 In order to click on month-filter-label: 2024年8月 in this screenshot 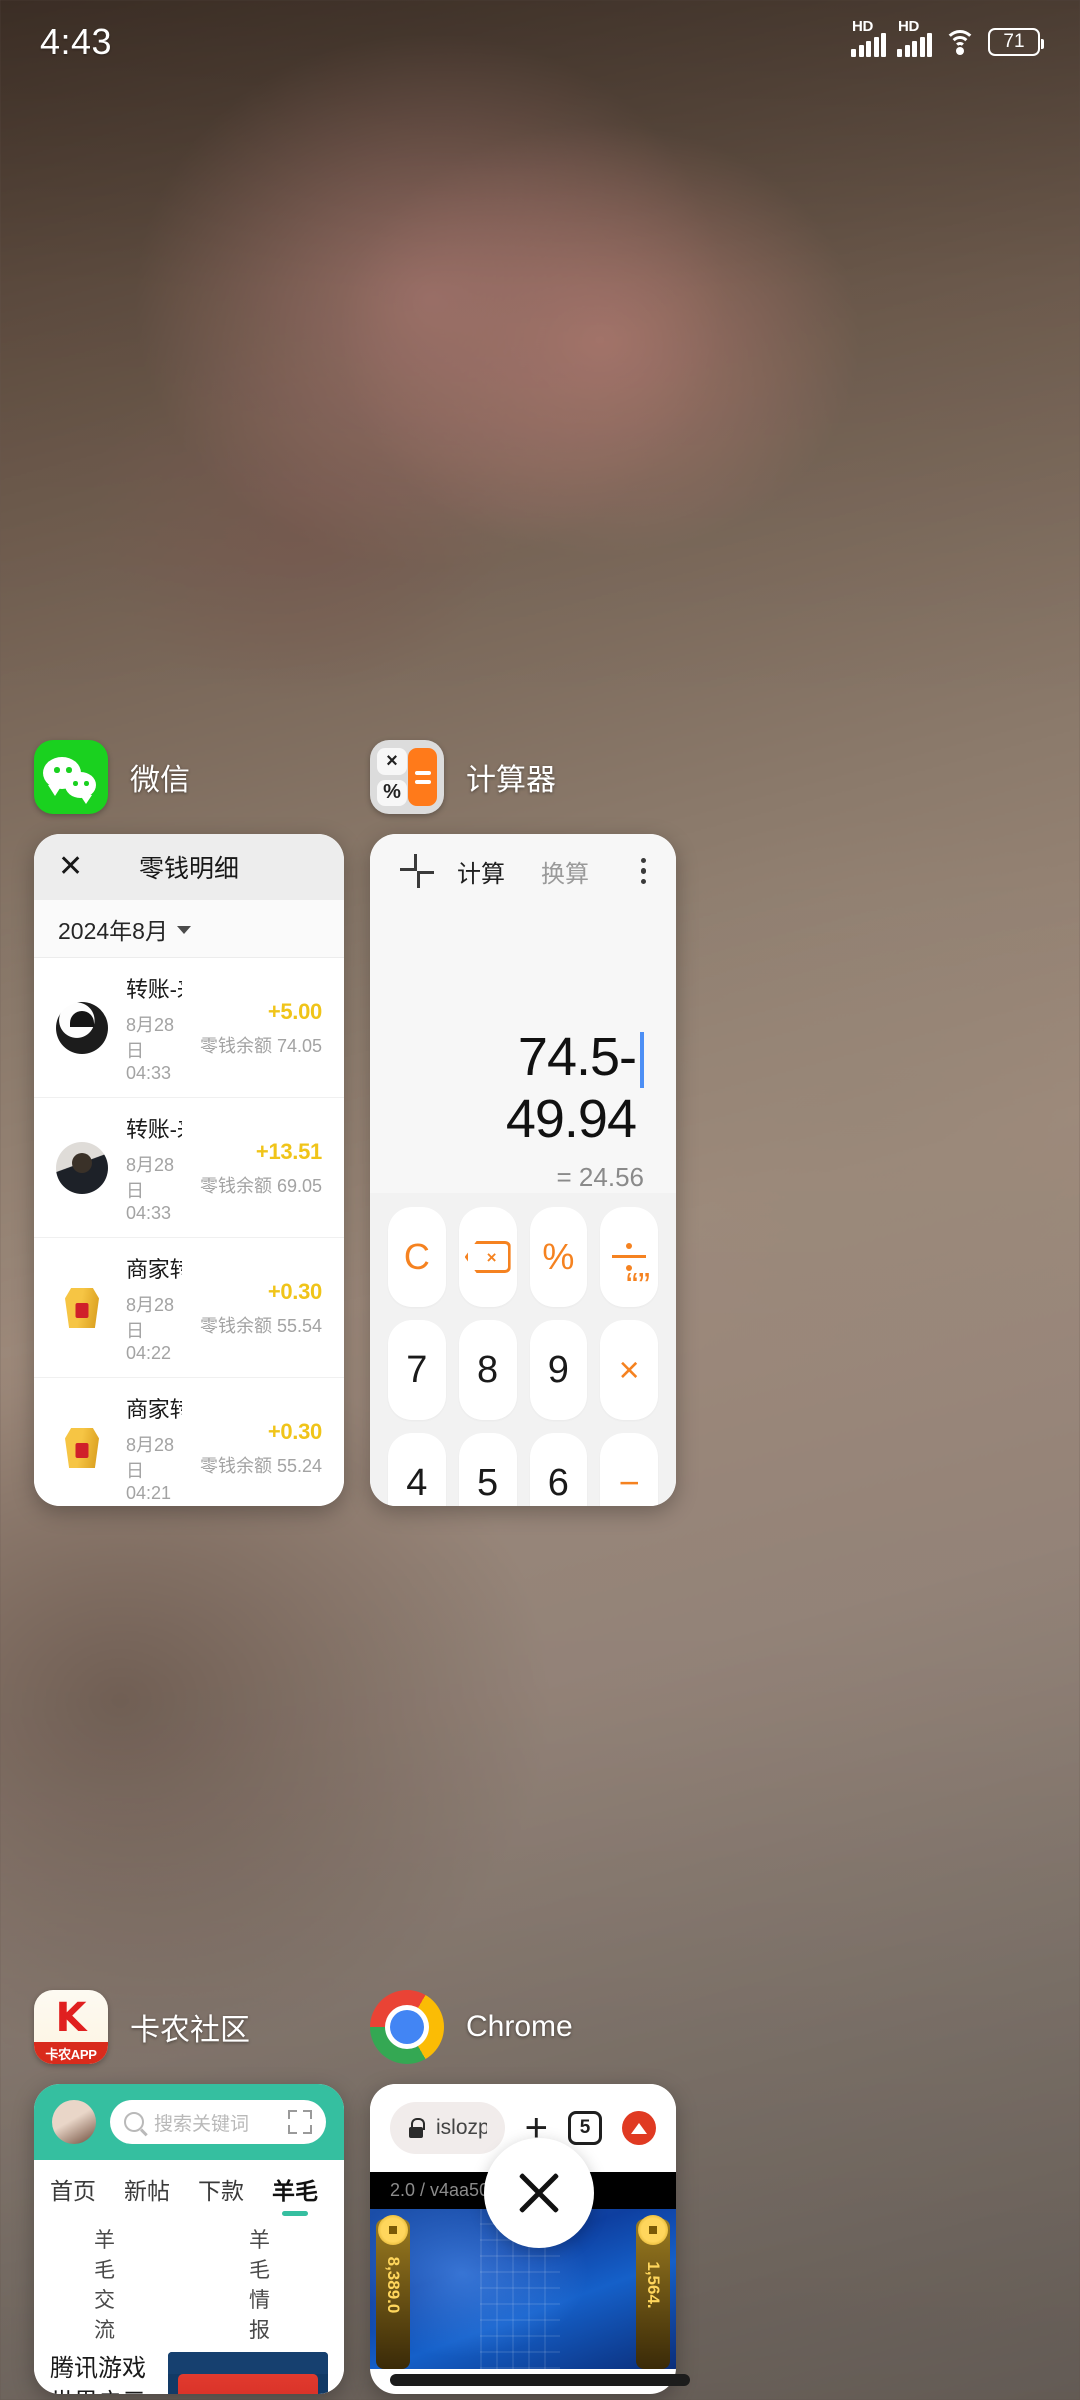, I will do `click(113, 930)`.